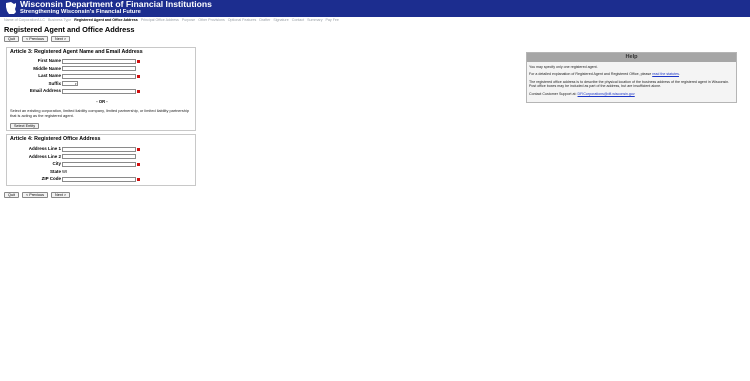 The image size is (750, 381). What do you see at coordinates (24, 20) in the screenshot?
I see `step-name: Name of Corporation/LLC` at bounding box center [24, 20].